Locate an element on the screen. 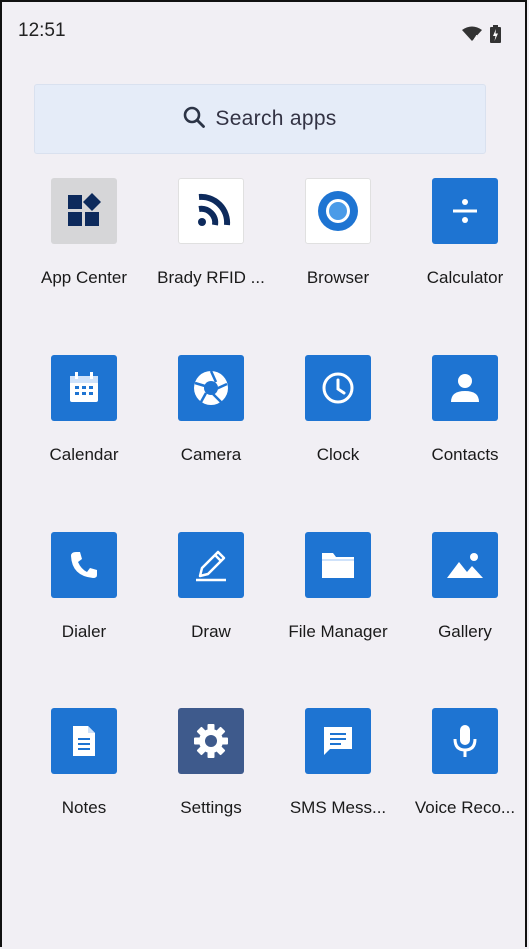 This screenshot has height=949, width=529. microphone-icon is located at coordinates (465, 741).